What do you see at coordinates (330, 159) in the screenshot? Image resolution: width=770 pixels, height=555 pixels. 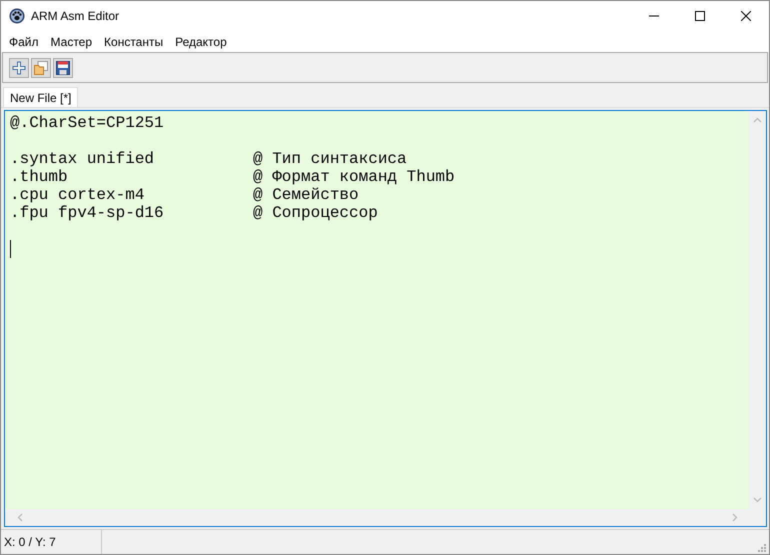 I see `code-comment: @ Тип синтаксиса` at bounding box center [330, 159].